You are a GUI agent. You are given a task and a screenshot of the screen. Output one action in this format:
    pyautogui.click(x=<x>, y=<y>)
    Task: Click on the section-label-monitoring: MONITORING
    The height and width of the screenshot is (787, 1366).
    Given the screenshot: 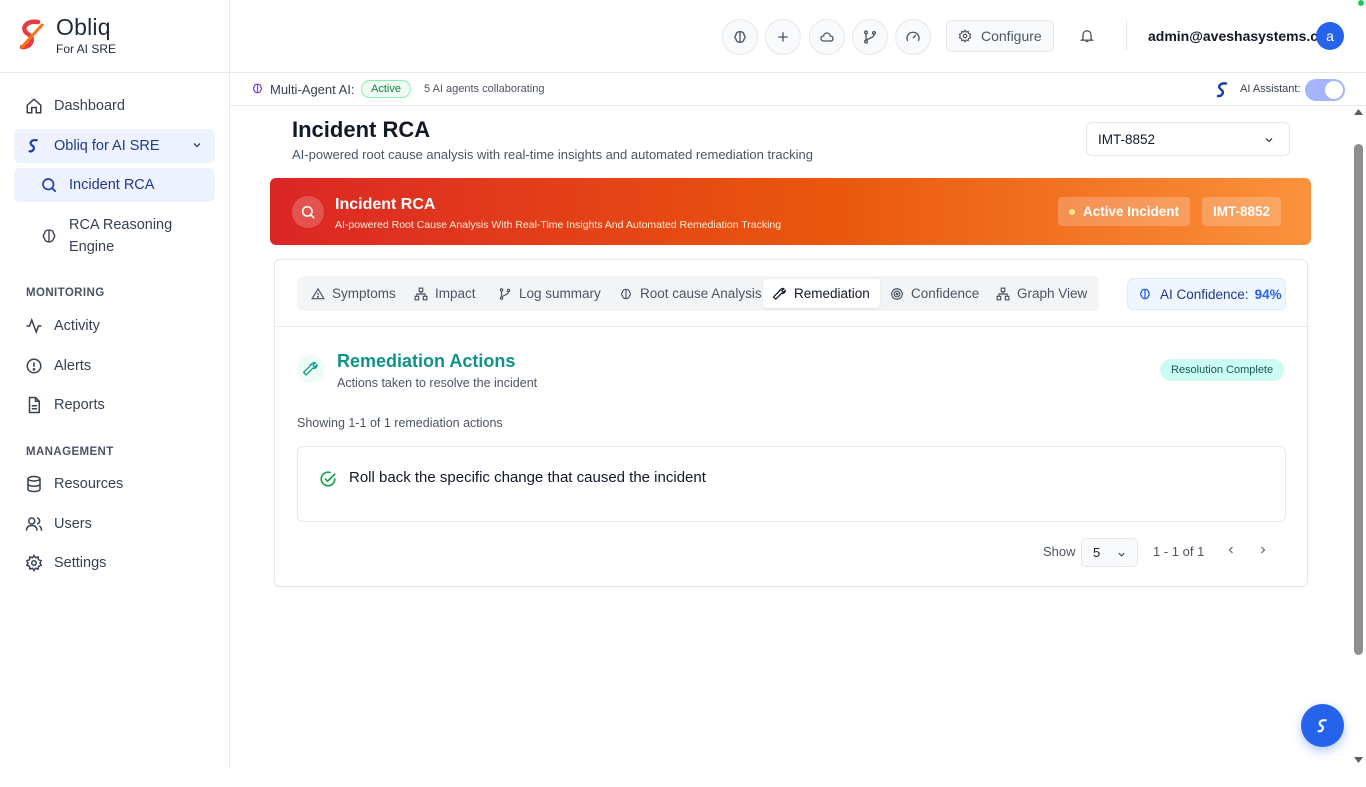 What is the action you would take?
    pyautogui.click(x=65, y=293)
    